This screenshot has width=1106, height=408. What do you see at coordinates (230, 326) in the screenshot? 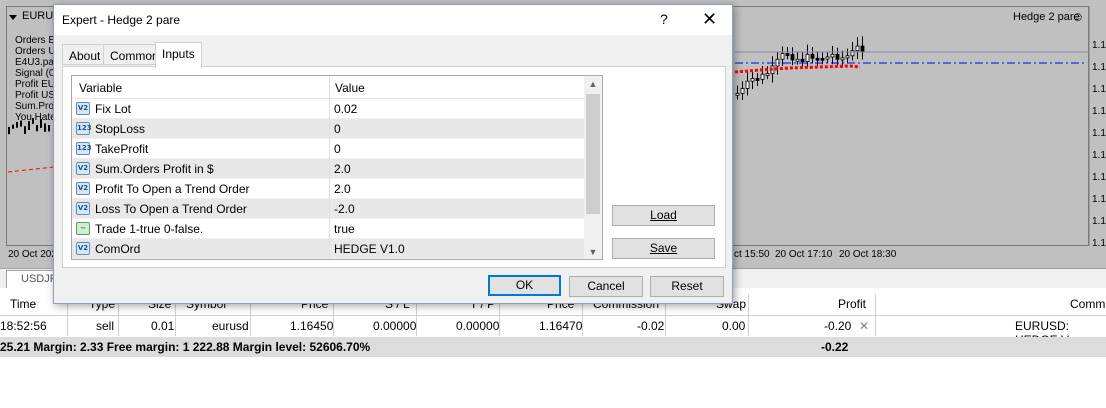
I see `cell-symbol: eurusd` at bounding box center [230, 326].